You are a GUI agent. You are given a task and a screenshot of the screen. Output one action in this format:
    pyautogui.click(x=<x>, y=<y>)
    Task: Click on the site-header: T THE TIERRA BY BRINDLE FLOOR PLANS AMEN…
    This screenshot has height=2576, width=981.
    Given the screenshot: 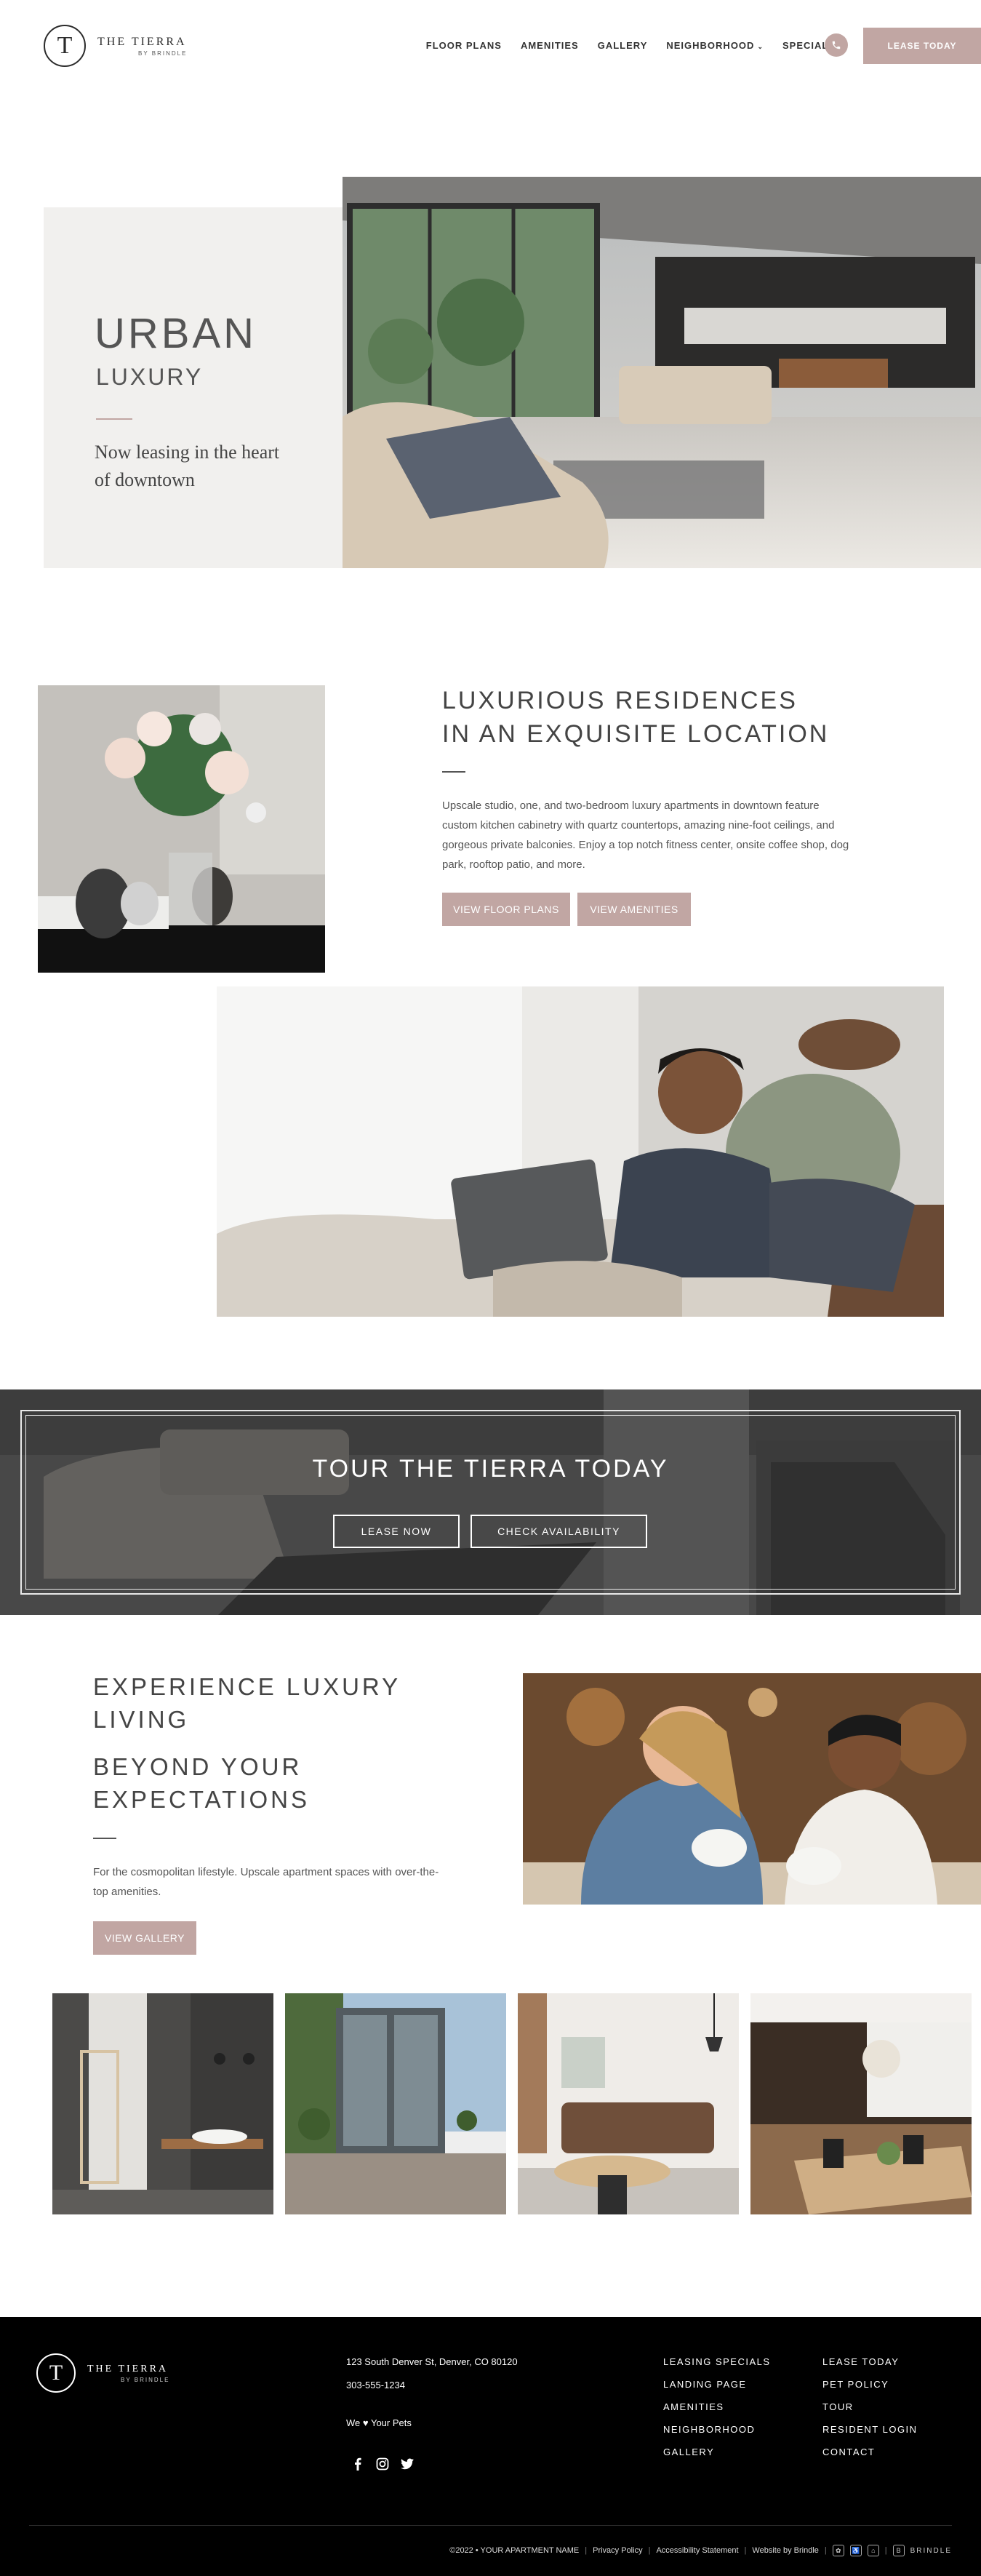 What is the action you would take?
    pyautogui.click(x=490, y=46)
    